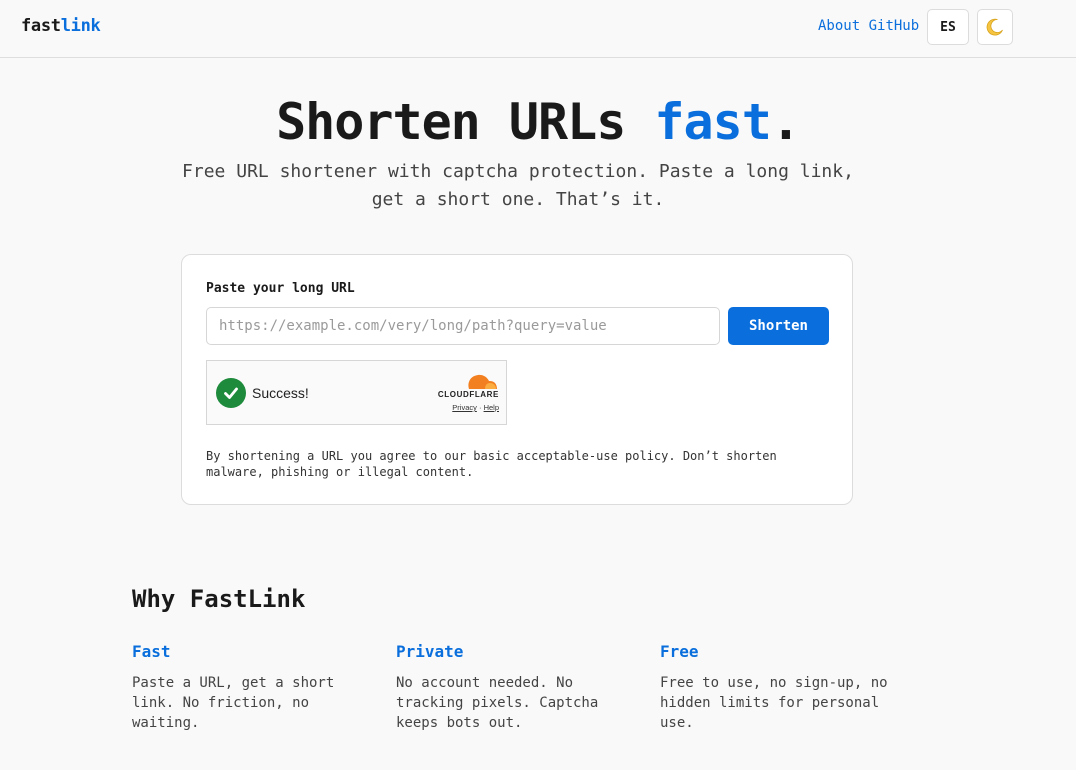  Describe the element at coordinates (894, 26) in the screenshot. I see `nav-github-link: GitHub` at that location.